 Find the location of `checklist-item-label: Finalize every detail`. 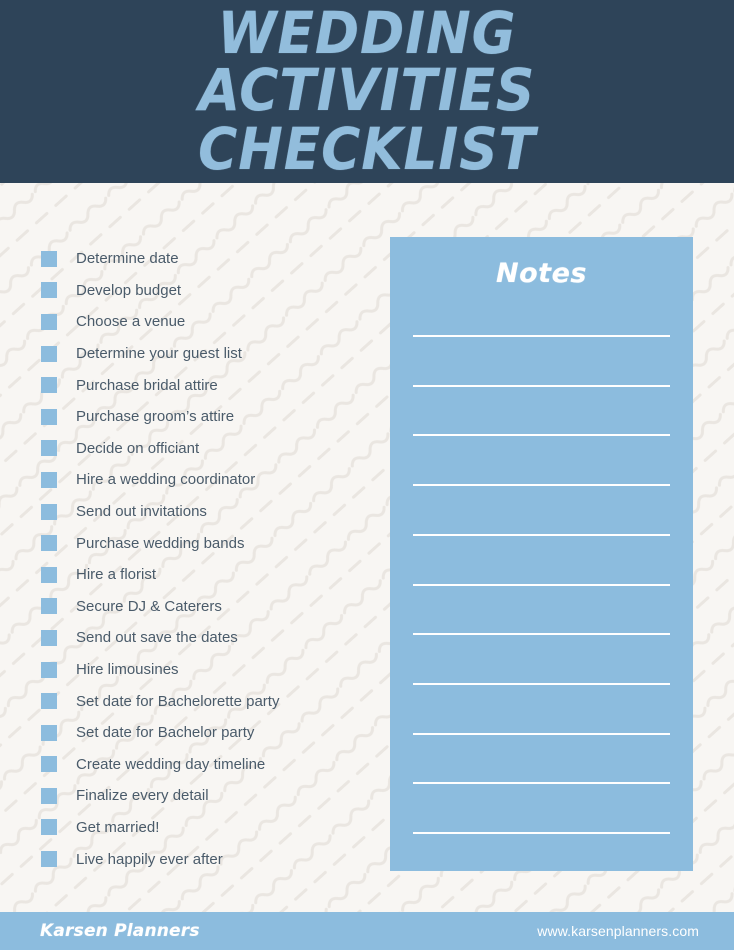

checklist-item-label: Finalize every detail is located at coordinates (142, 796).